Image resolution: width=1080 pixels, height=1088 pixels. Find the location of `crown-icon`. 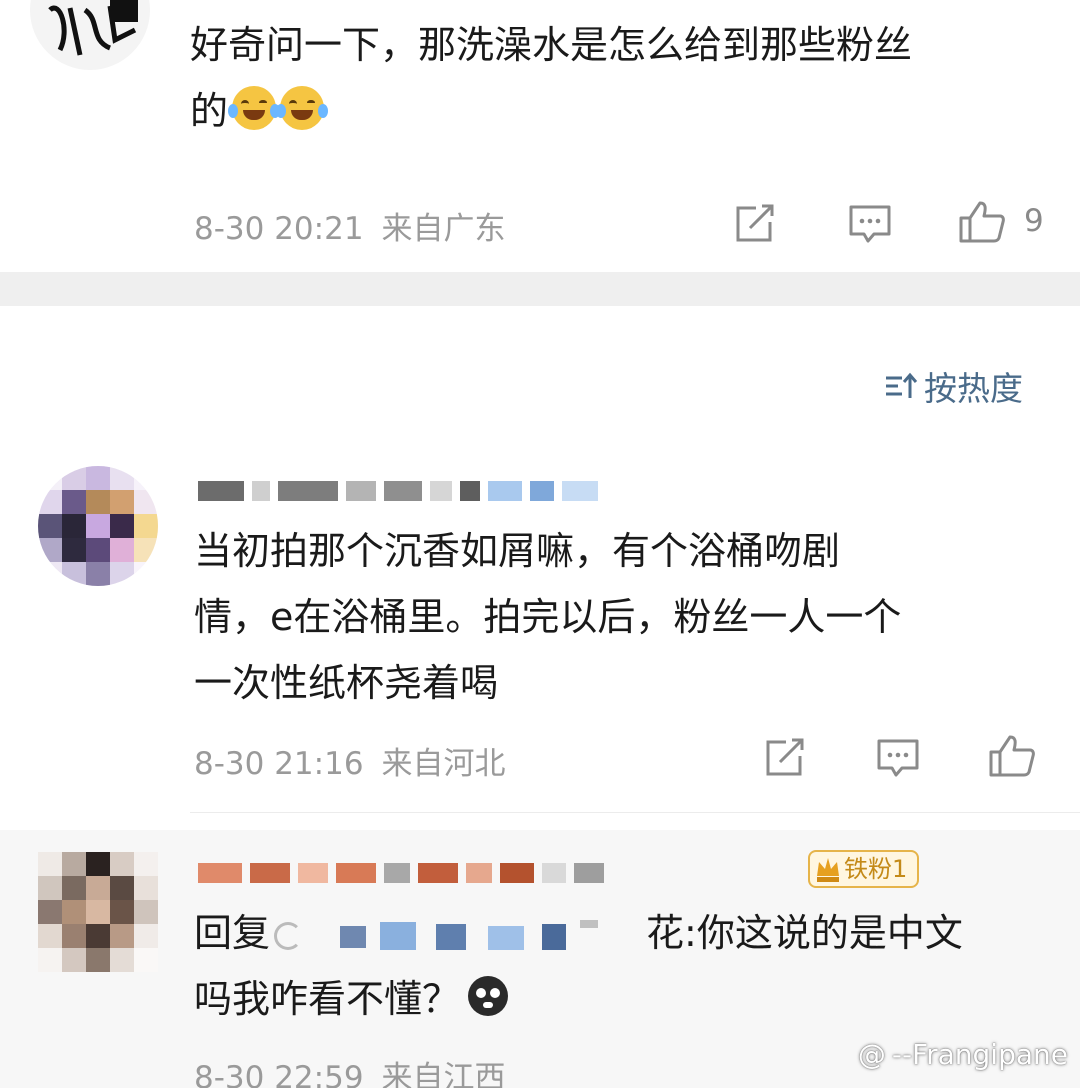

crown-icon is located at coordinates (828, 869).